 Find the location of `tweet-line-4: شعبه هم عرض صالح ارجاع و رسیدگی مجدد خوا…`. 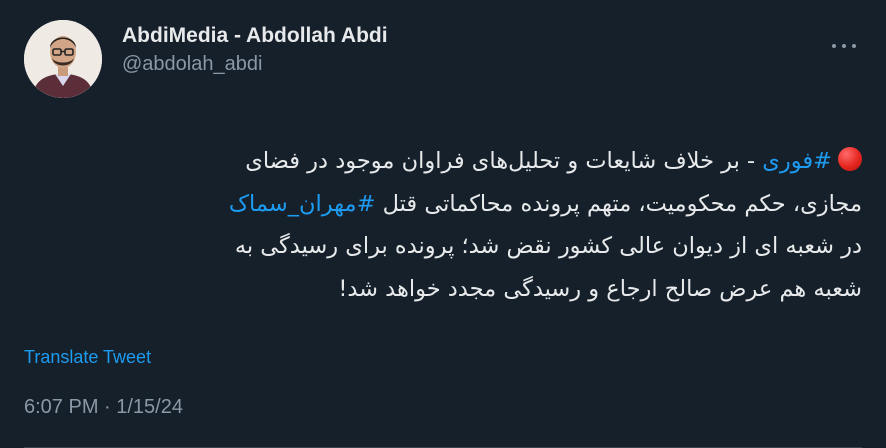

tweet-line-4: شعبه هم عرض صالح ارجاع و رسیدگی مجدد خوا… is located at coordinates (600, 288).